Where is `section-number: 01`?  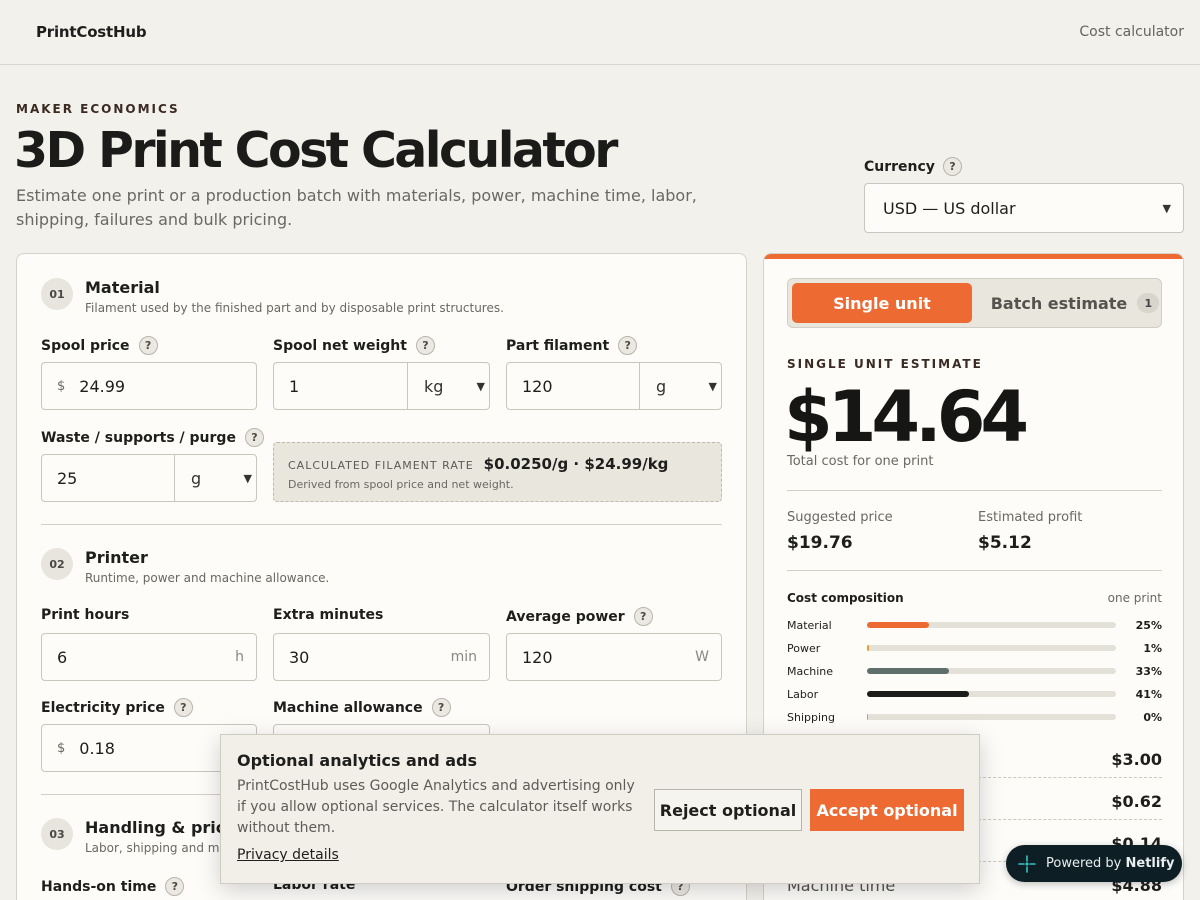 section-number: 01 is located at coordinates (57, 294).